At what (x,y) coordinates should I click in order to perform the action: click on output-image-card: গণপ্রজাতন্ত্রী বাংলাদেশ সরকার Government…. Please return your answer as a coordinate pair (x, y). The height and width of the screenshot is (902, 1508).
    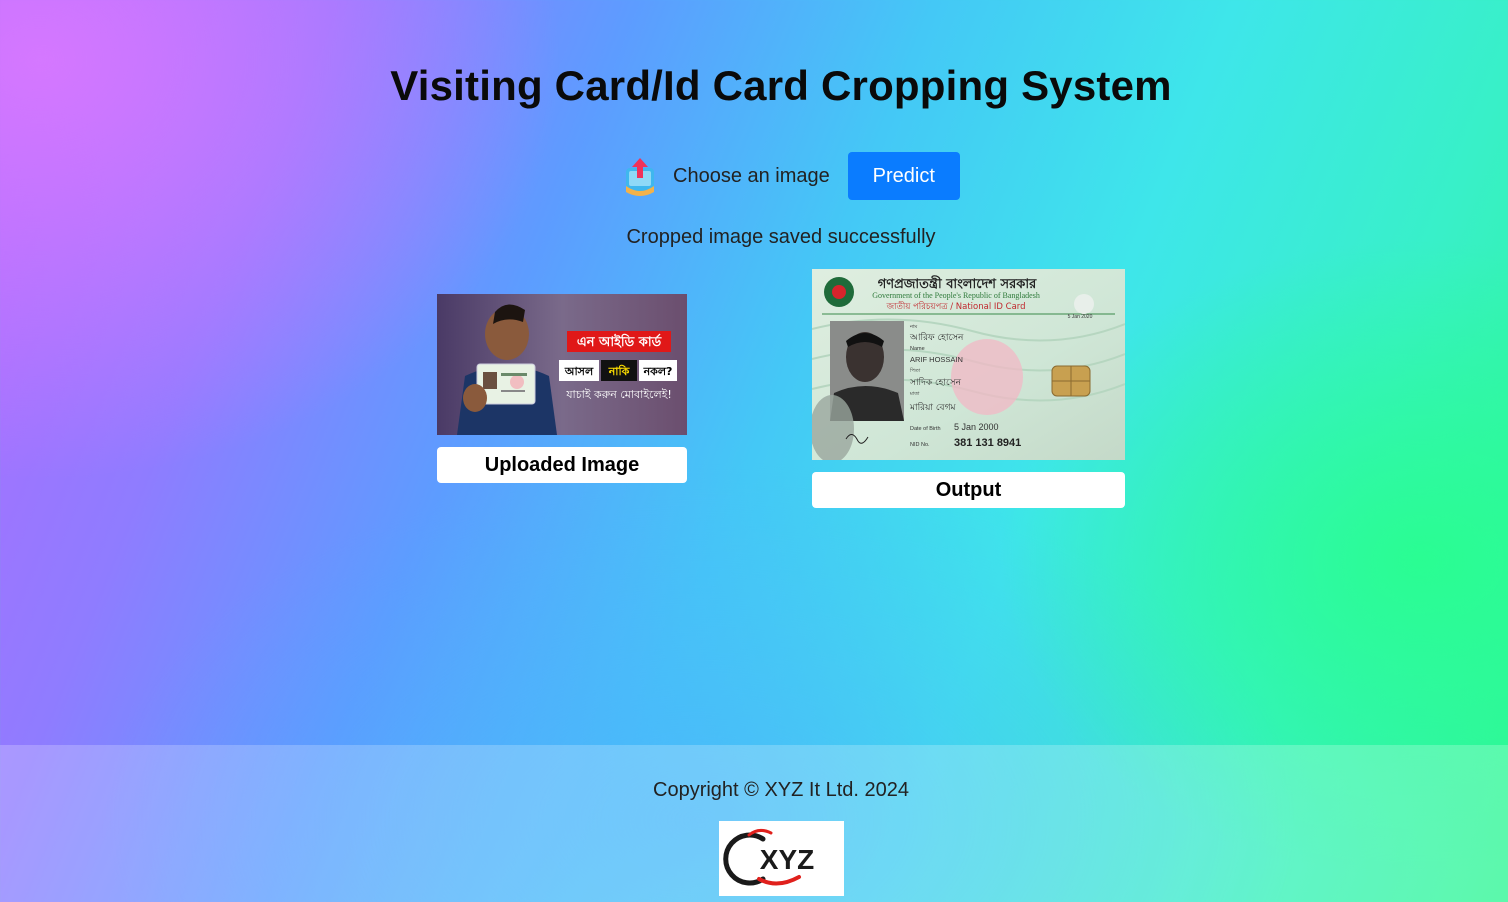
    Looking at the image, I should click on (968, 388).